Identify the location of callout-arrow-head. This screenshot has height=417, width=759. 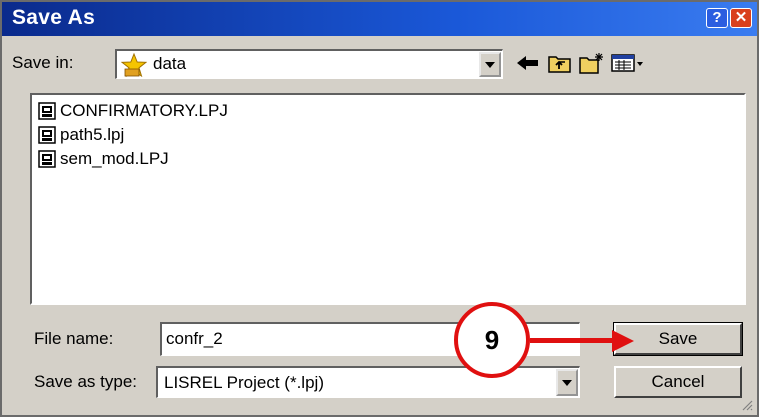
(623, 341).